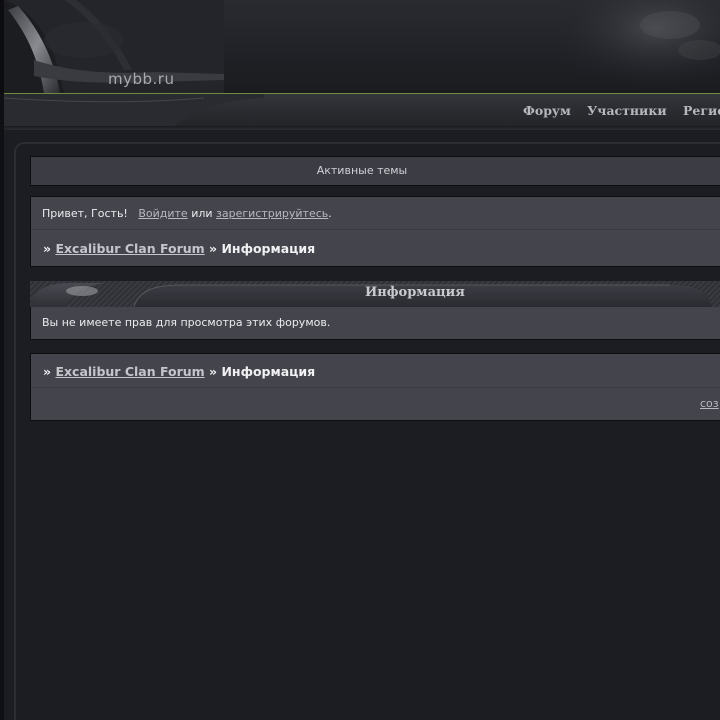 Image resolution: width=720 pixels, height=720 pixels. I want to click on bottom-panel: » Excalibur Clan Forum » Информация соз, so click(375, 387).